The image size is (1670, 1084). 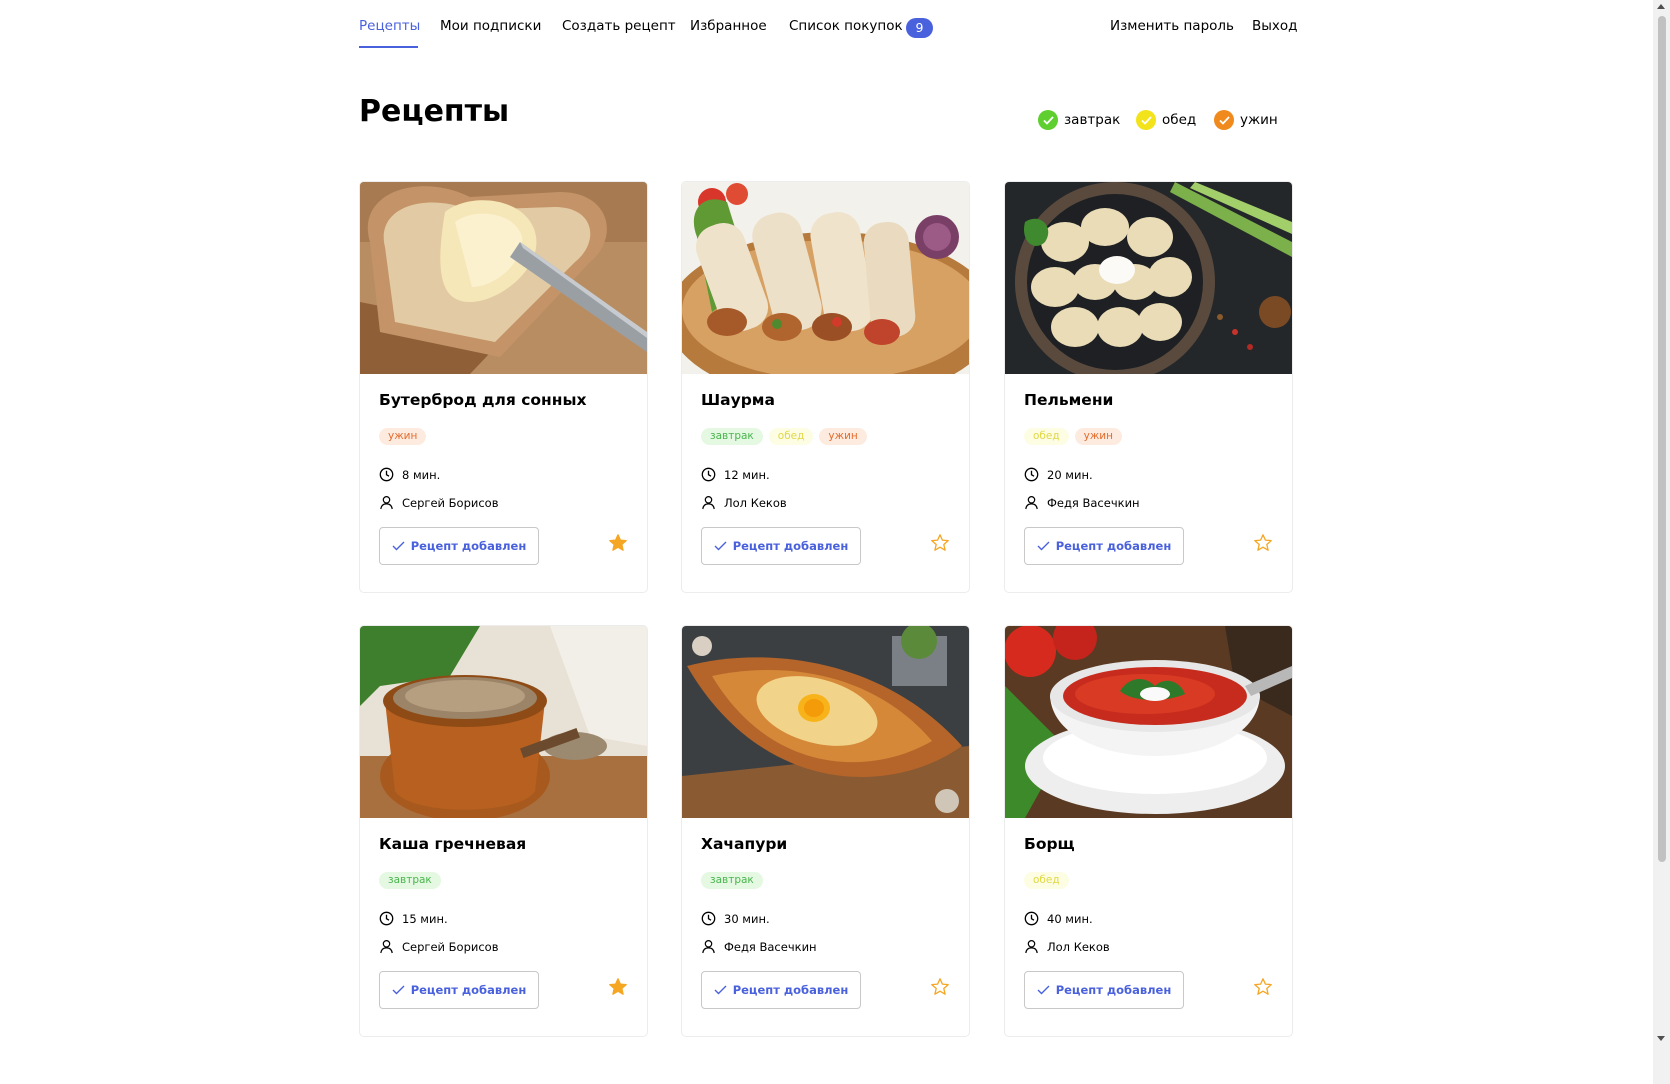 I want to click on recipe-time-text: 30 мин., so click(x=747, y=918).